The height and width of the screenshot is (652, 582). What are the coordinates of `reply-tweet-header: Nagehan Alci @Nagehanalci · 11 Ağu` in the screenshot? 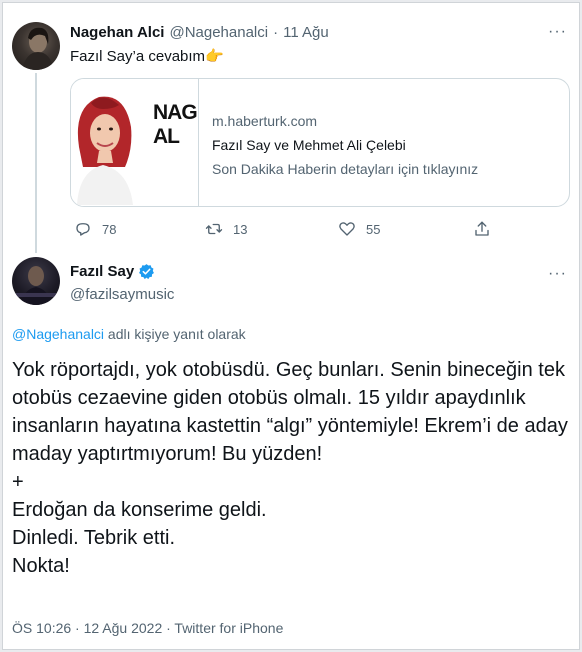 It's located at (199, 32).